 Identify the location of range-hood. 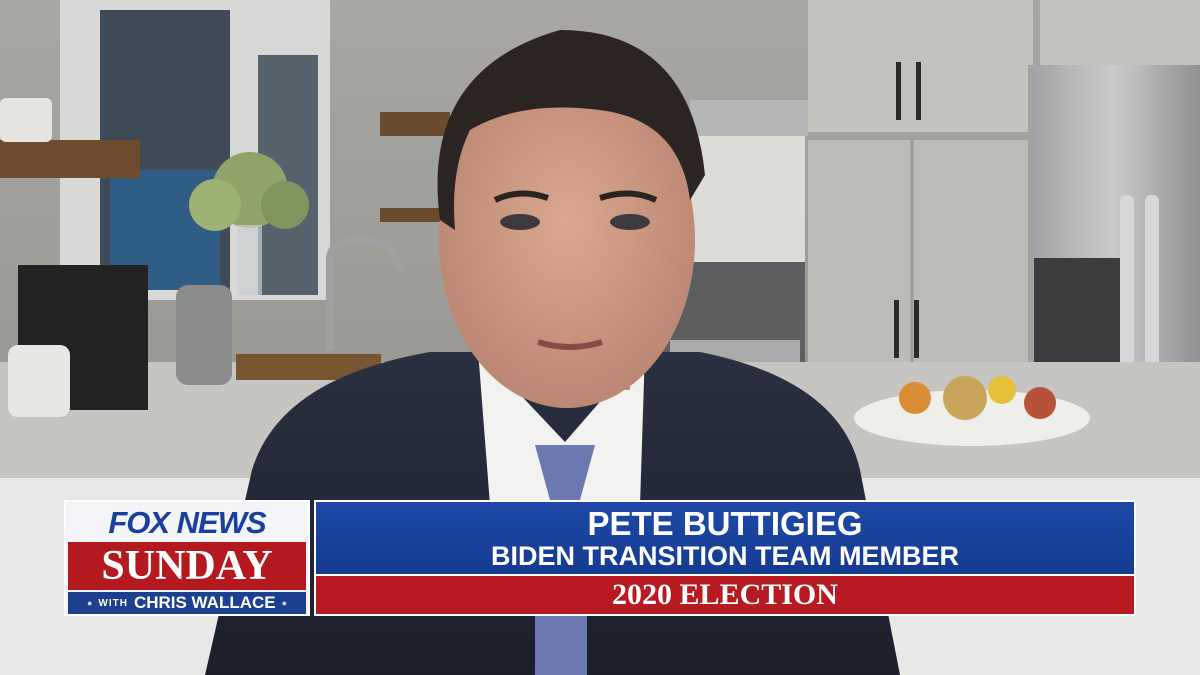
(749, 118).